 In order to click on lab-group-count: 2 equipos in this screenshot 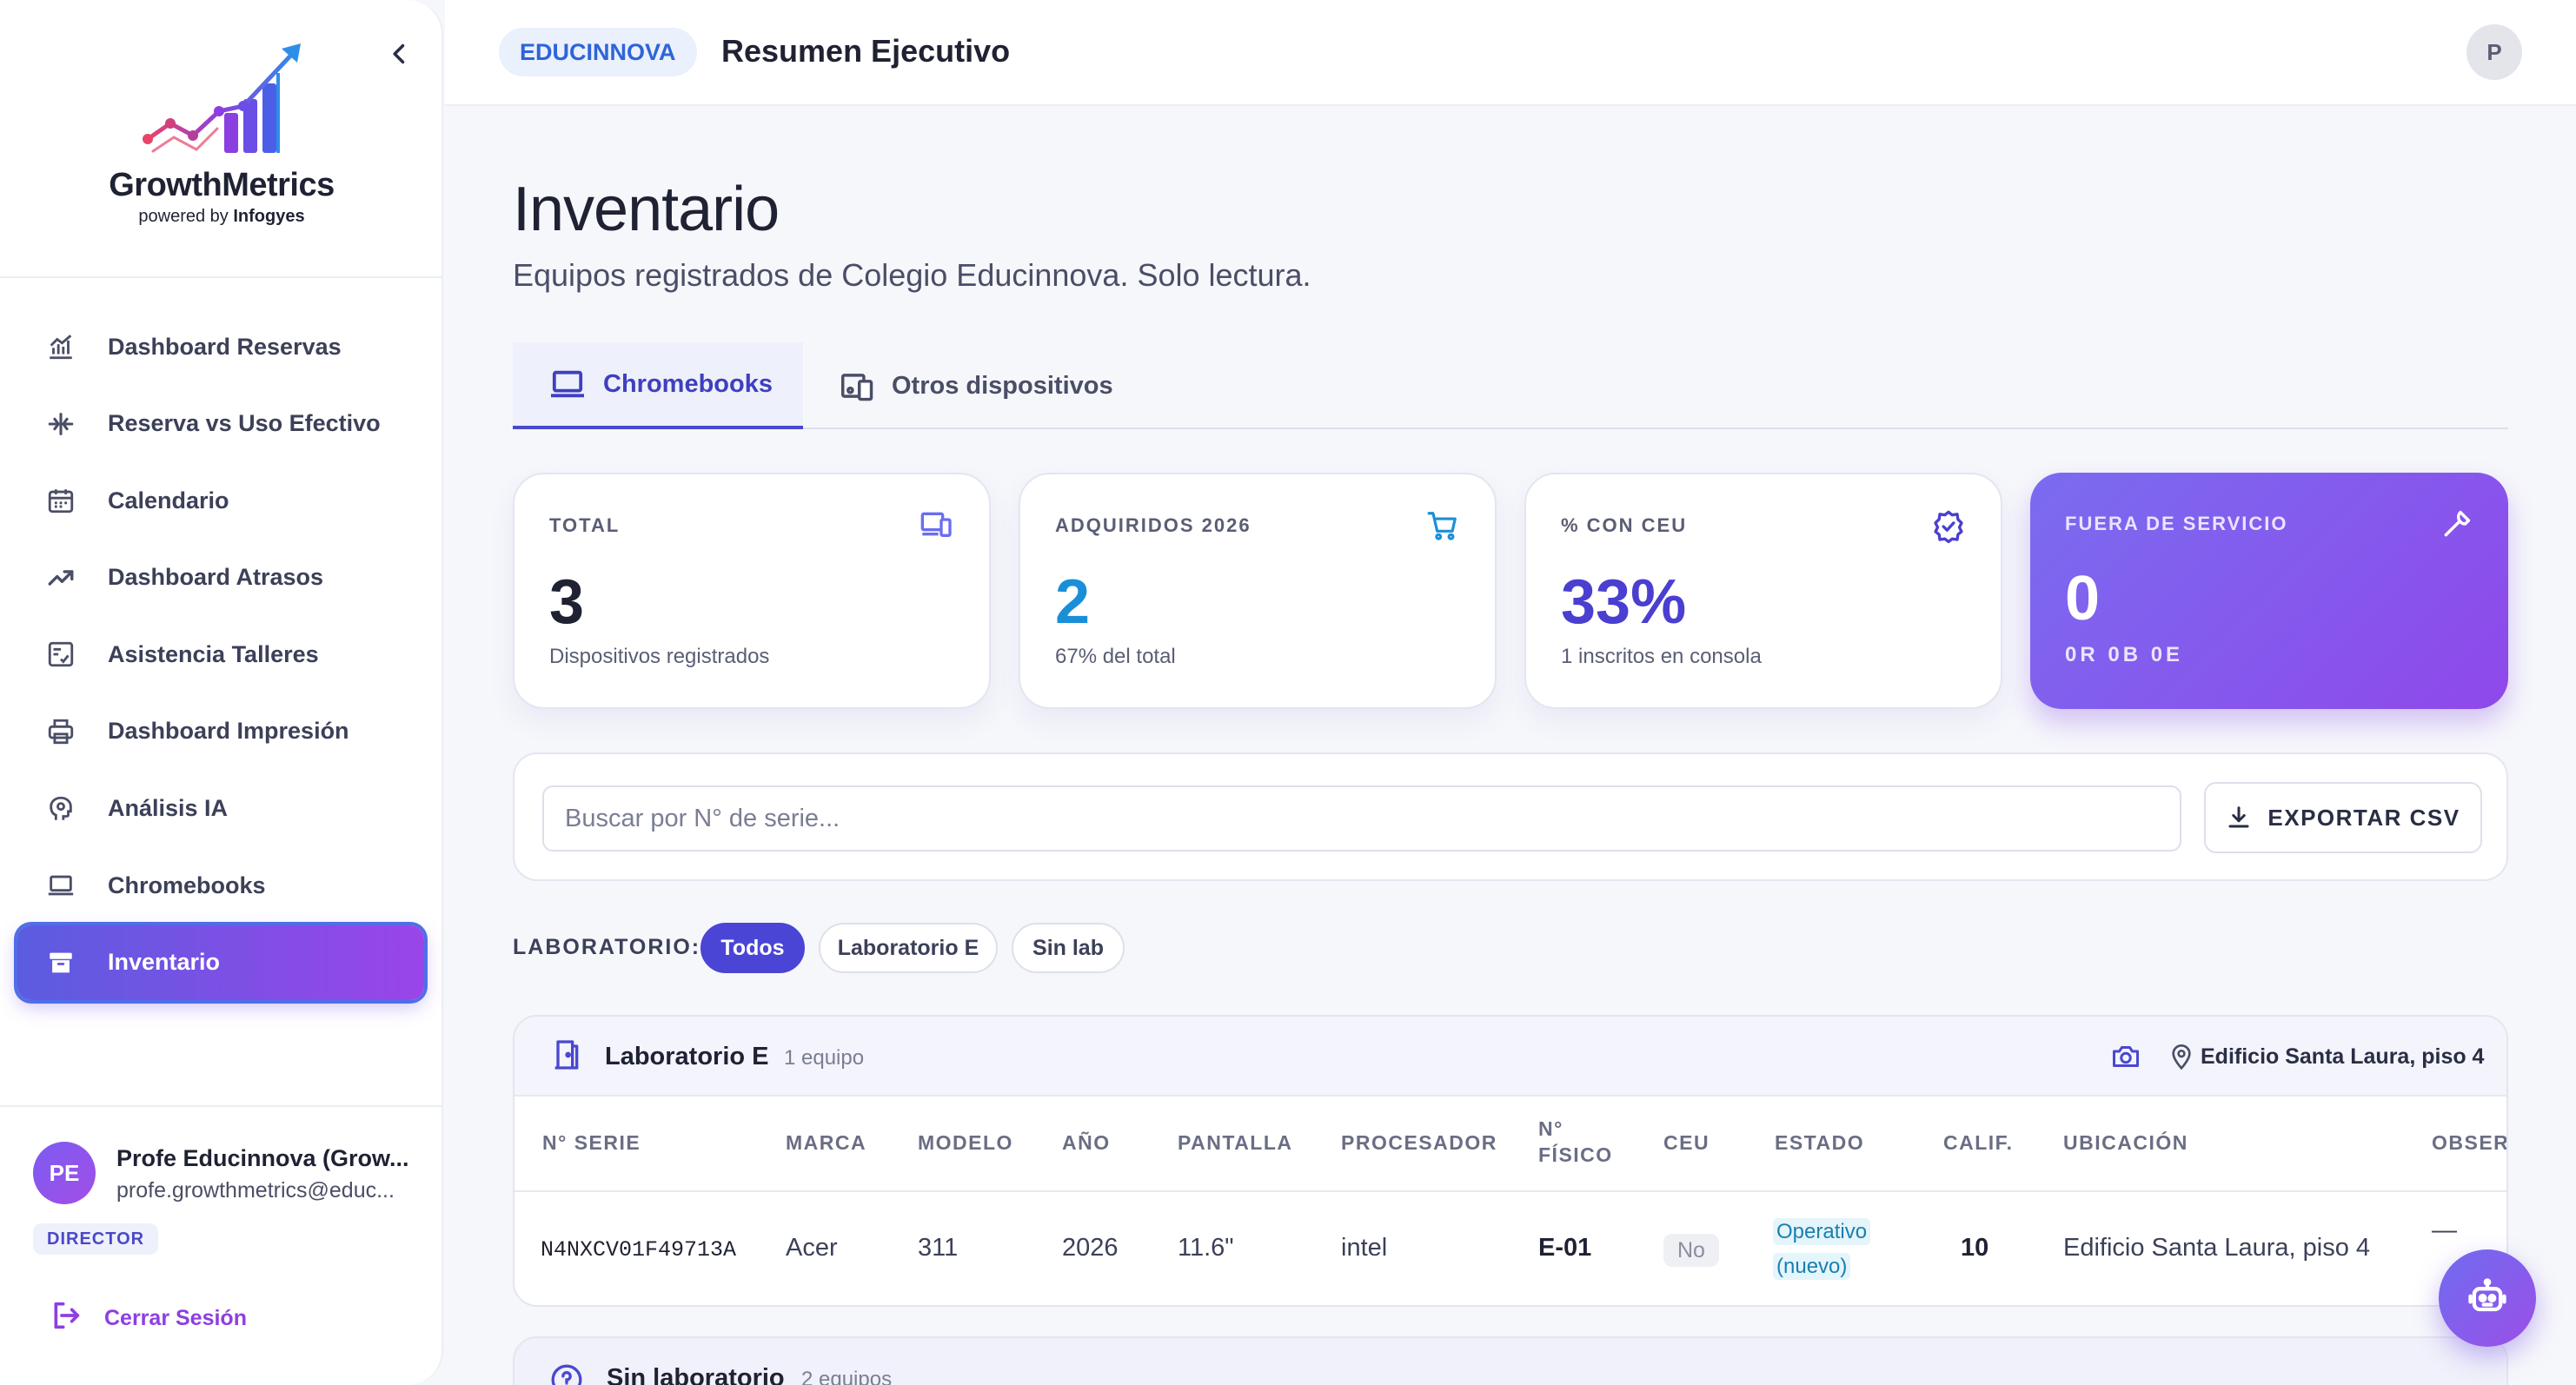, I will do `click(847, 1376)`.